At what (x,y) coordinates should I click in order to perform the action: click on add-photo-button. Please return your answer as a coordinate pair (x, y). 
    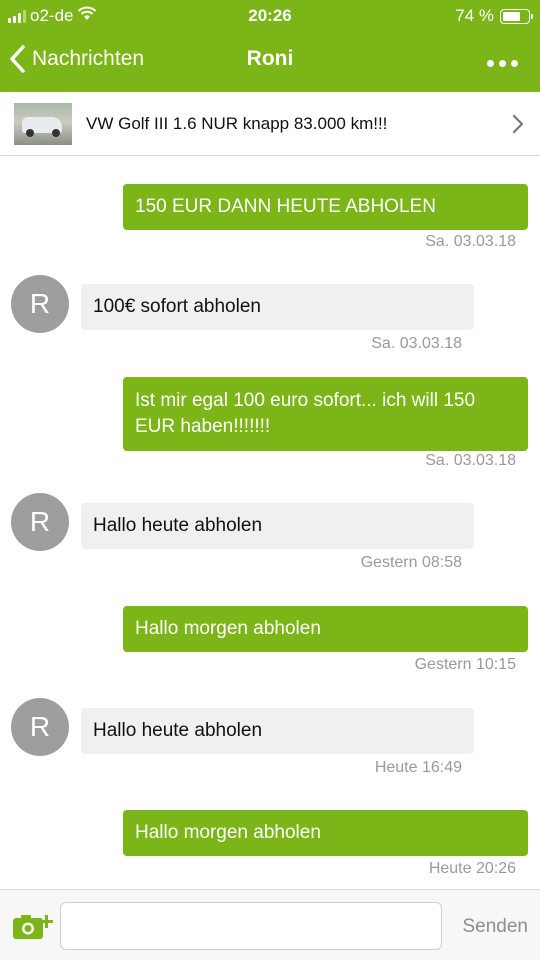
    Looking at the image, I should click on (33, 928).